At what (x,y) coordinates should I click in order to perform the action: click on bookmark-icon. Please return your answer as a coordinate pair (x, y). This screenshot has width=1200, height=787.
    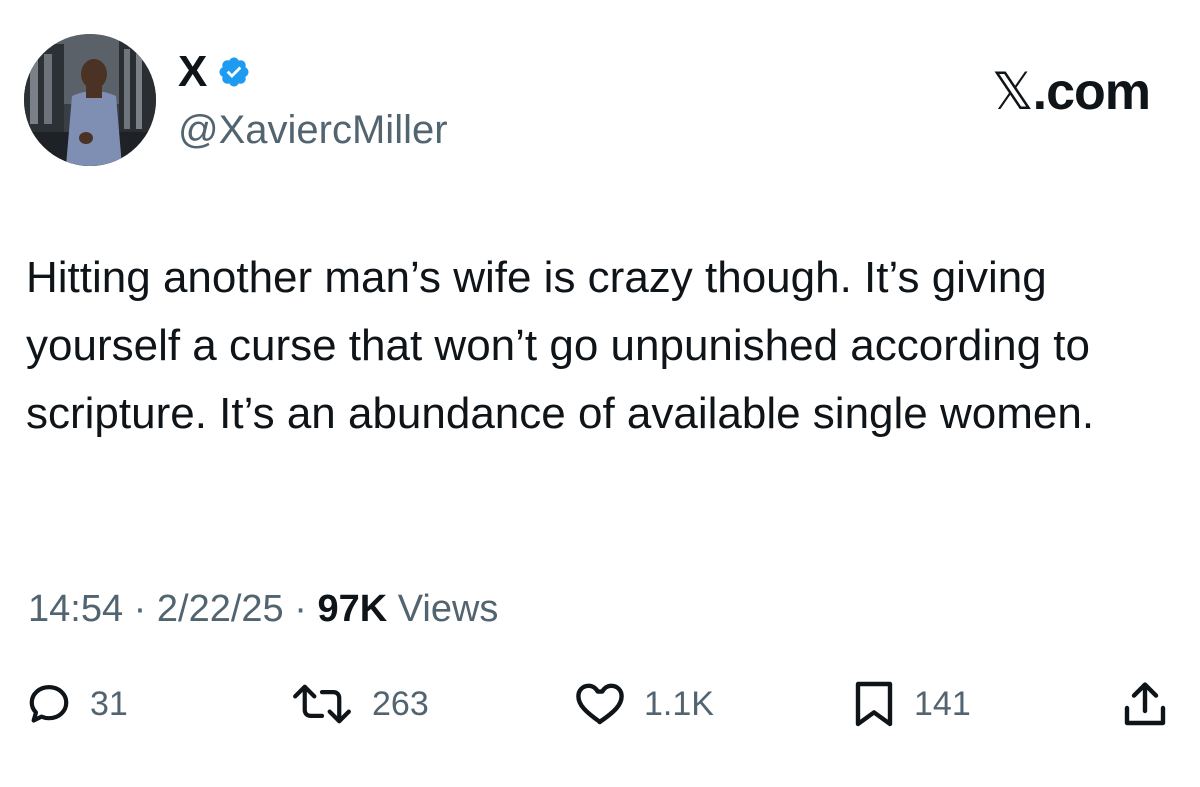
    Looking at the image, I should click on (874, 704).